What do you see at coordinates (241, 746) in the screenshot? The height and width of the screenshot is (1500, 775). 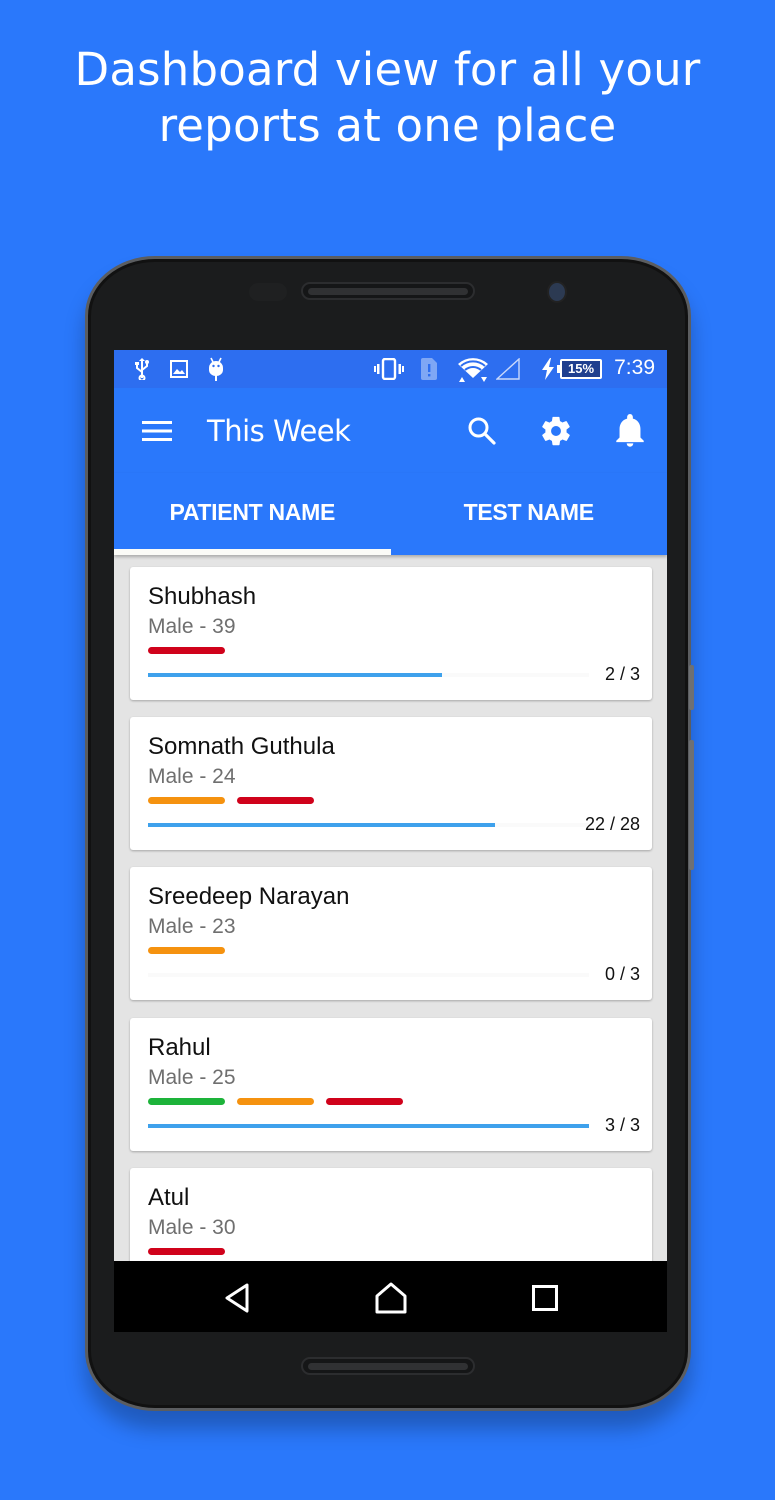 I see `patient-name: Somnath Guthula` at bounding box center [241, 746].